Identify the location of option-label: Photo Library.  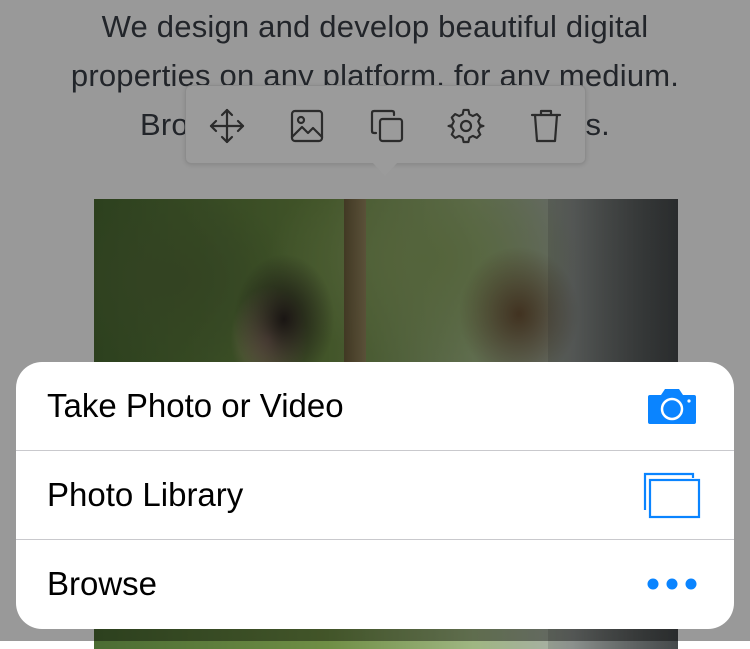
(145, 494).